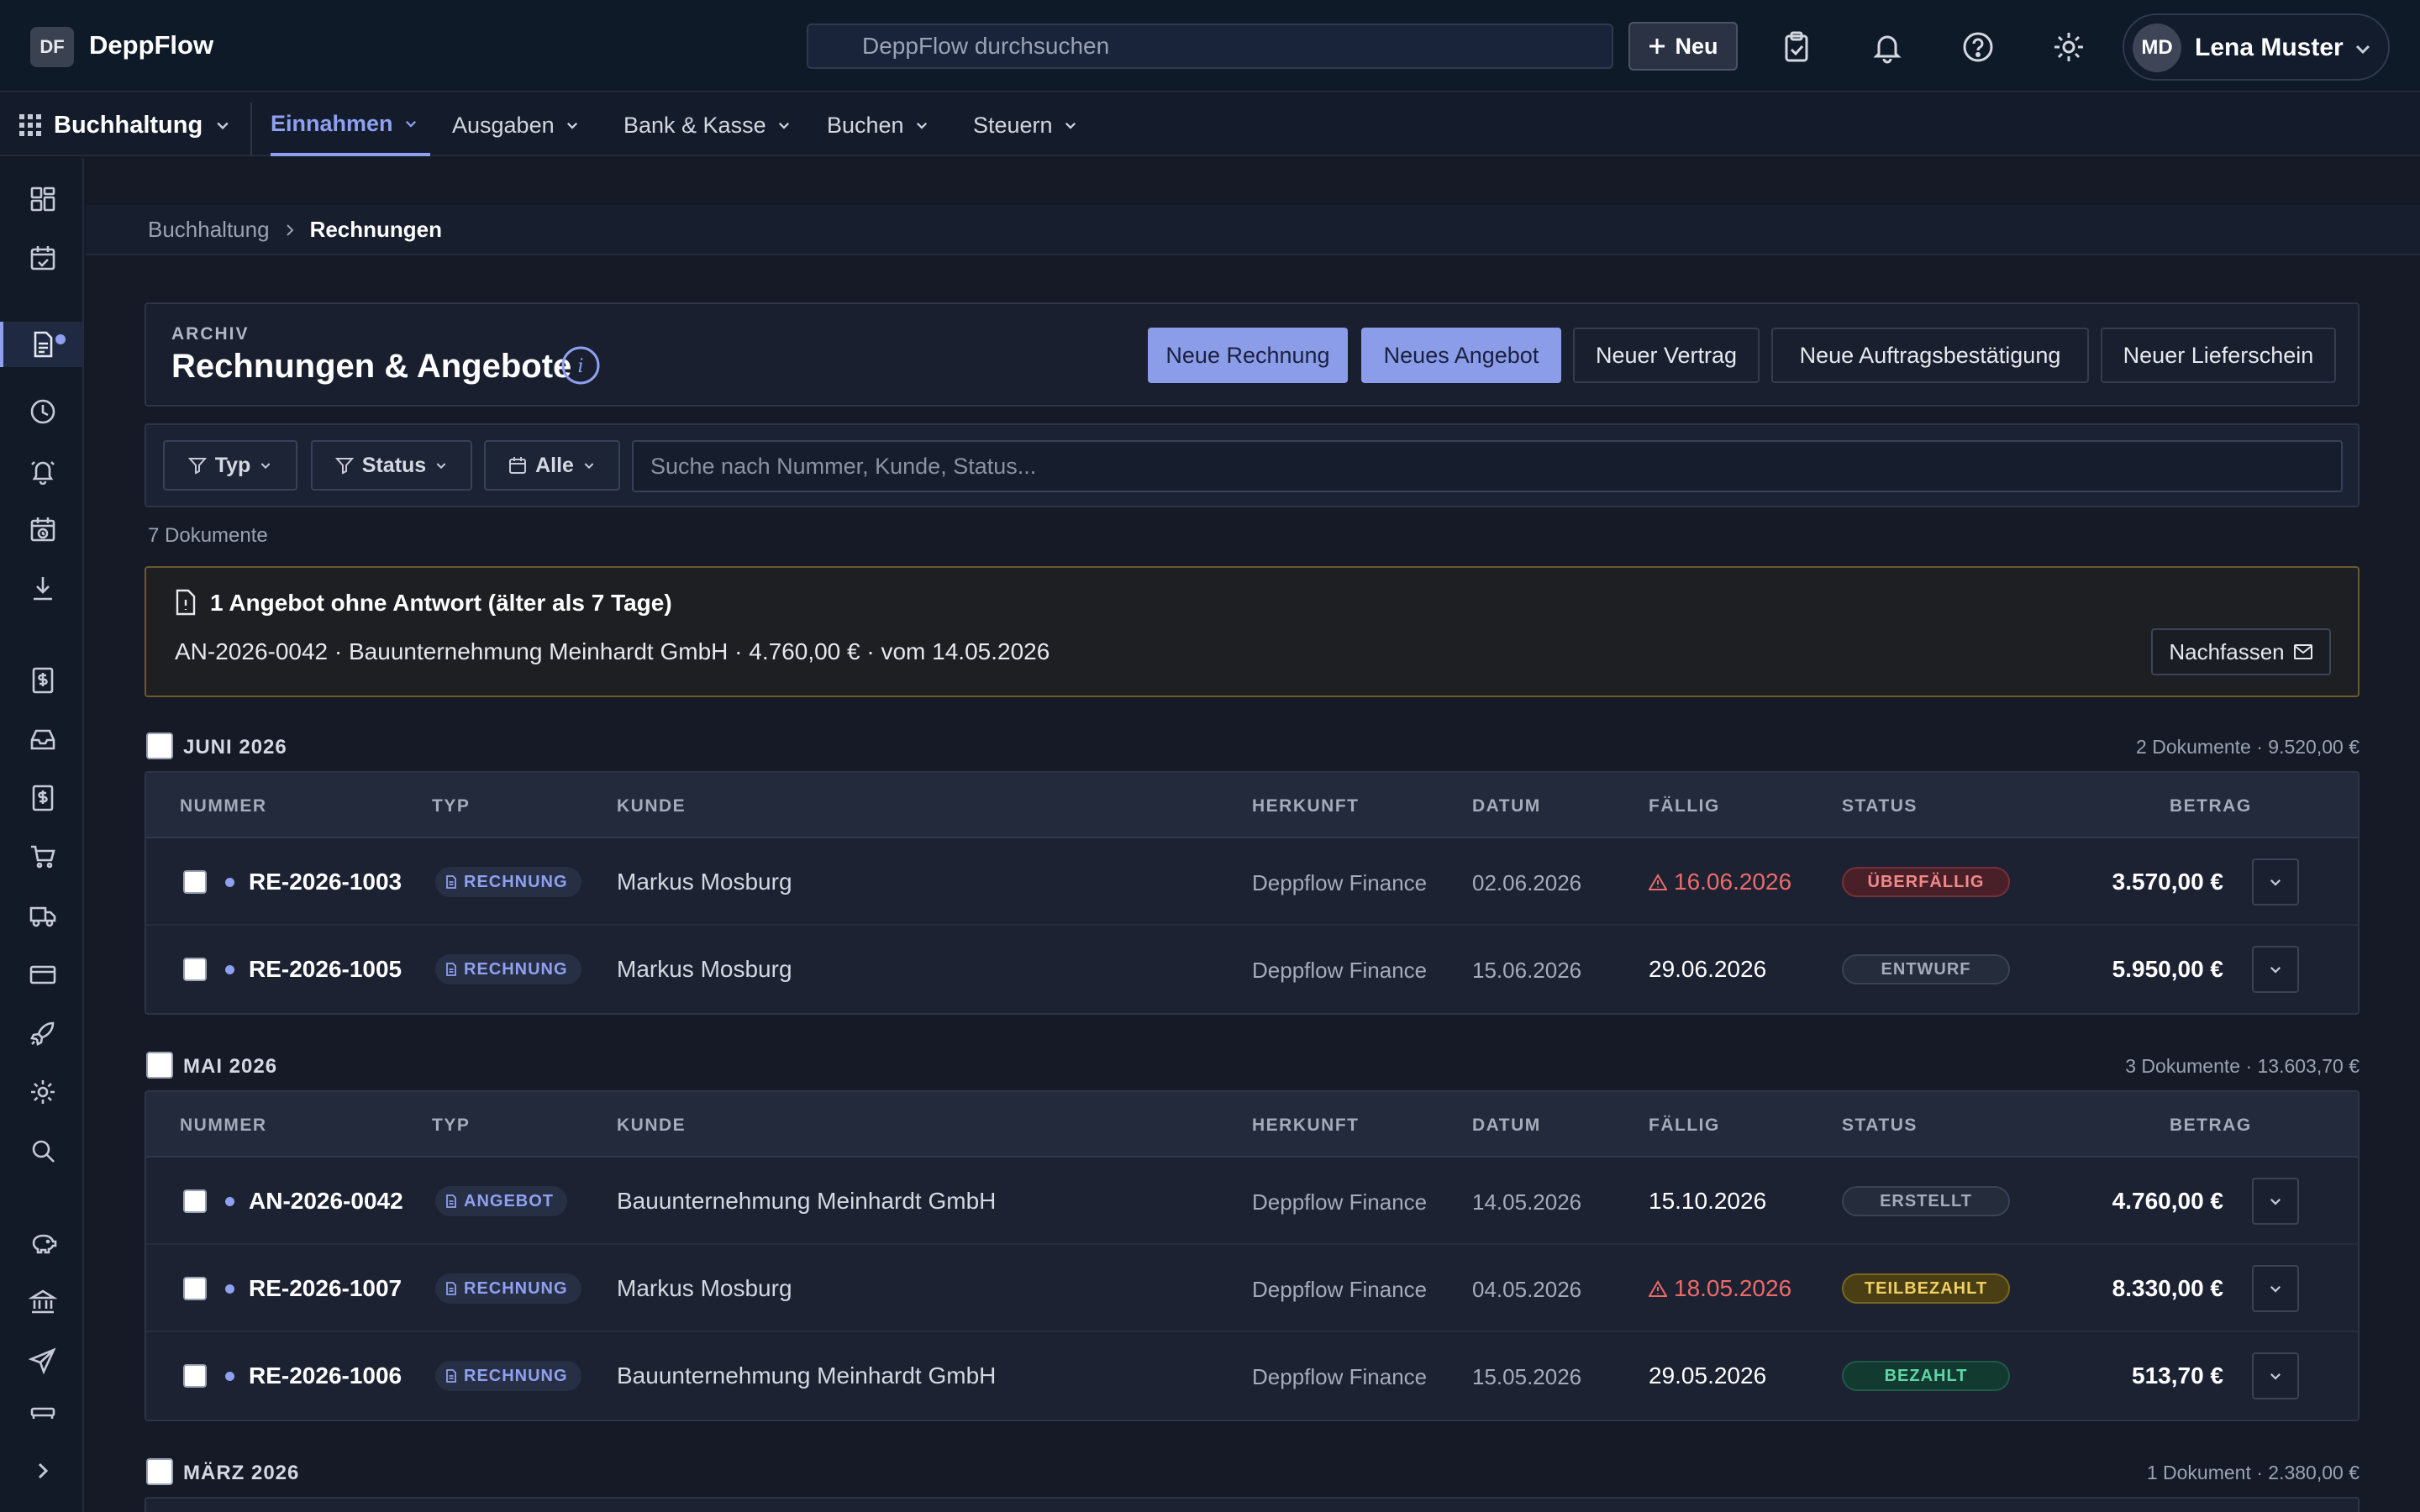 Image resolution: width=2420 pixels, height=1512 pixels. I want to click on search-icon, so click(43, 1151).